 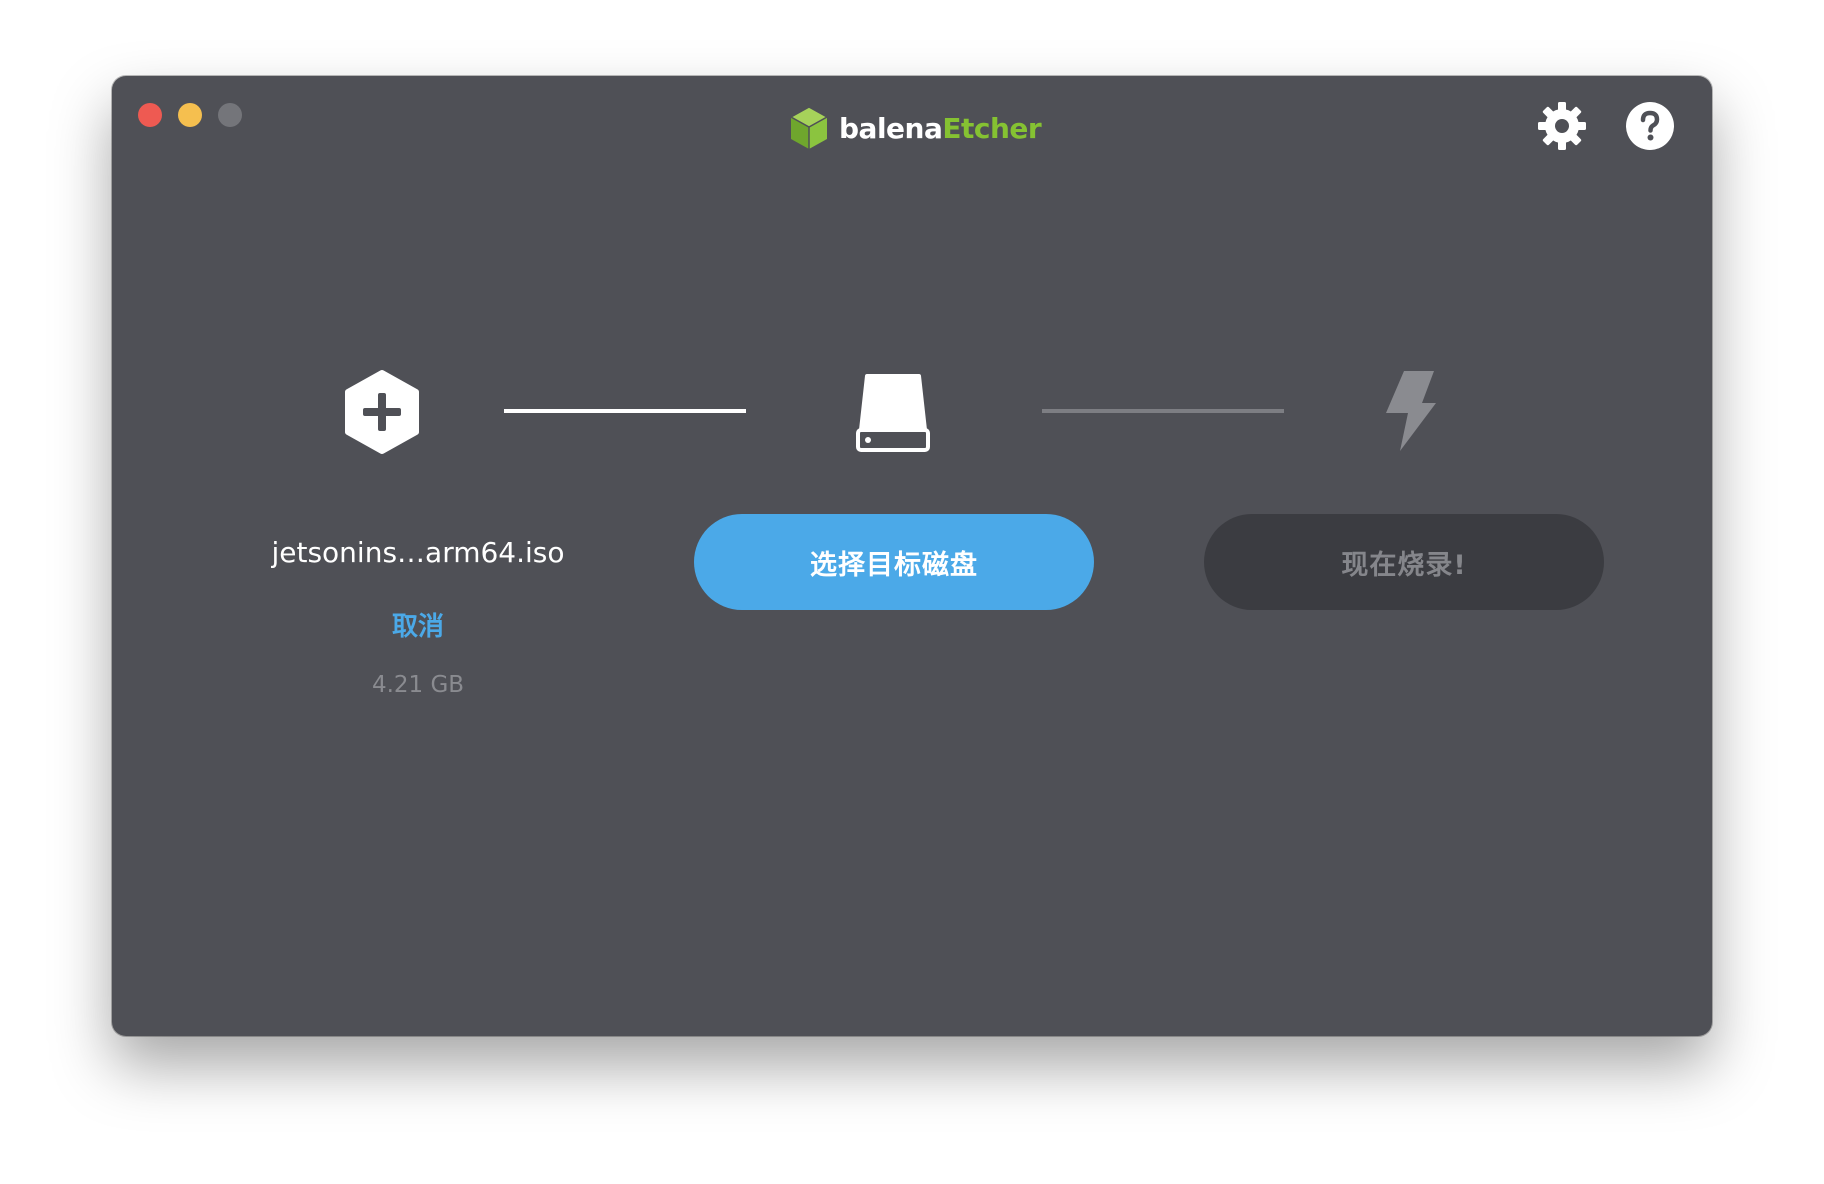 What do you see at coordinates (1650, 126) in the screenshot?
I see `help-icon` at bounding box center [1650, 126].